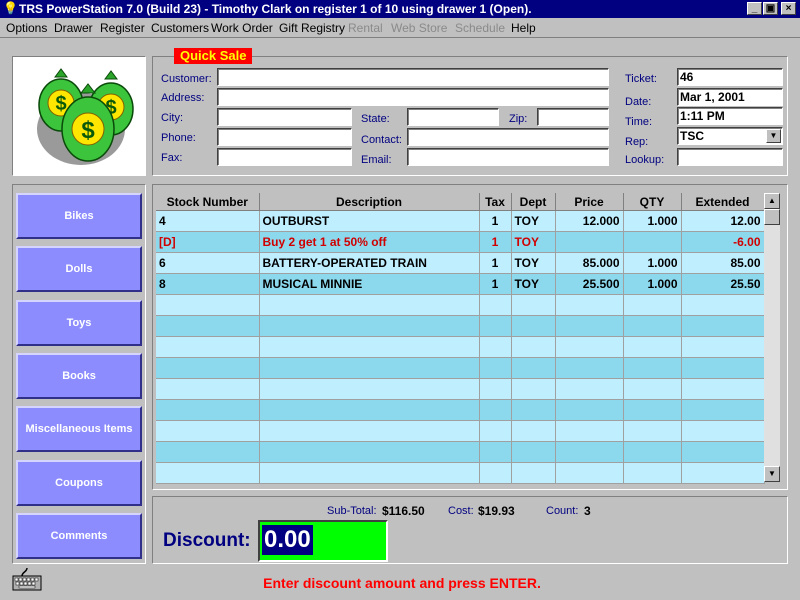 The height and width of the screenshot is (600, 800). What do you see at coordinates (754, 8) in the screenshot?
I see `minimize-button: _` at bounding box center [754, 8].